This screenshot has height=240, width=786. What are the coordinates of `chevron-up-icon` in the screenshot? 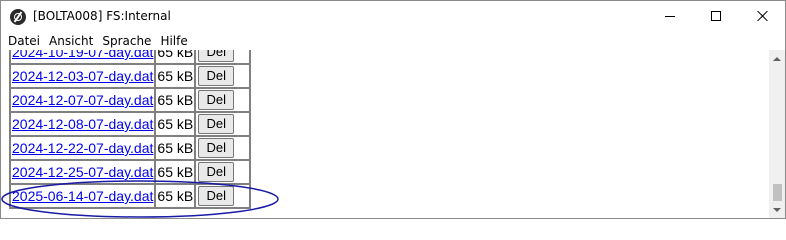 It's located at (777, 58).